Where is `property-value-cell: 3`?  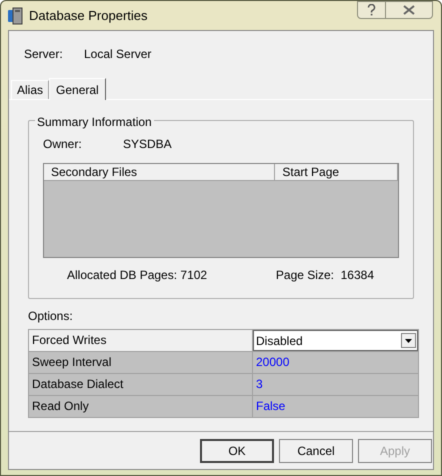 property-value-cell: 3 is located at coordinates (335, 384).